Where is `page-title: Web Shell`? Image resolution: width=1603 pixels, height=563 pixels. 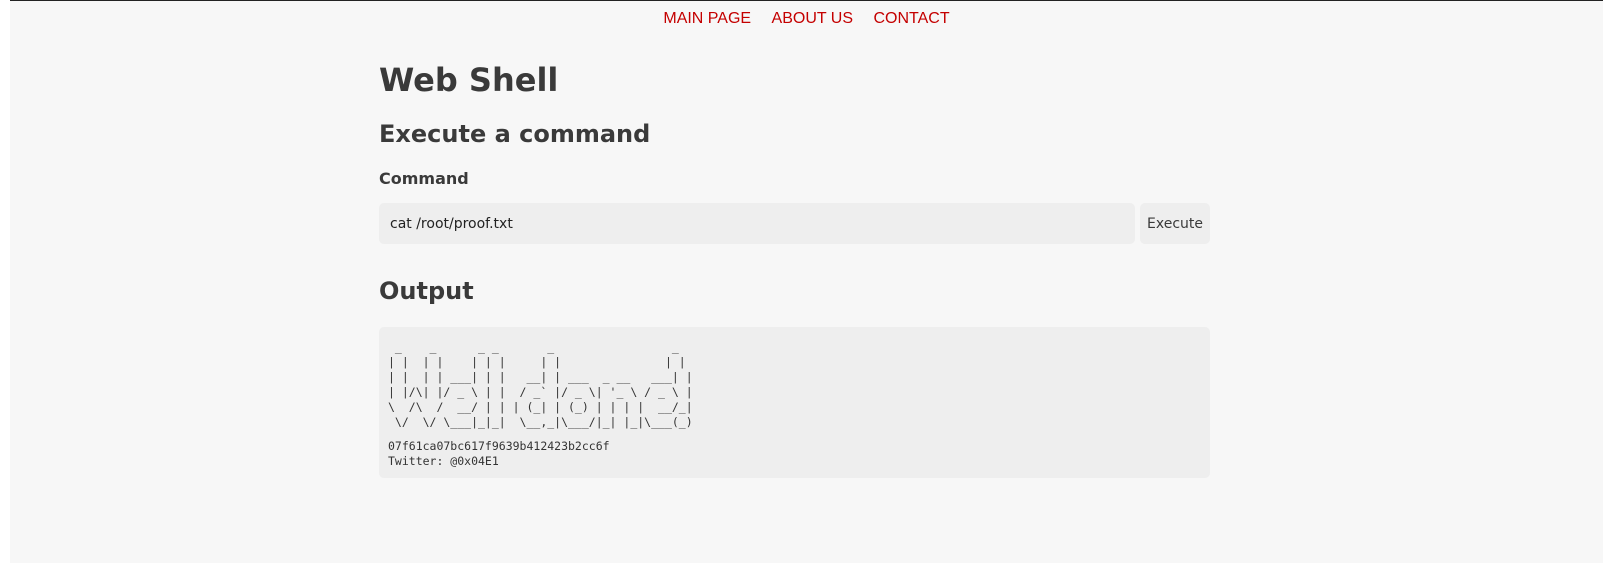 page-title: Web Shell is located at coordinates (469, 80).